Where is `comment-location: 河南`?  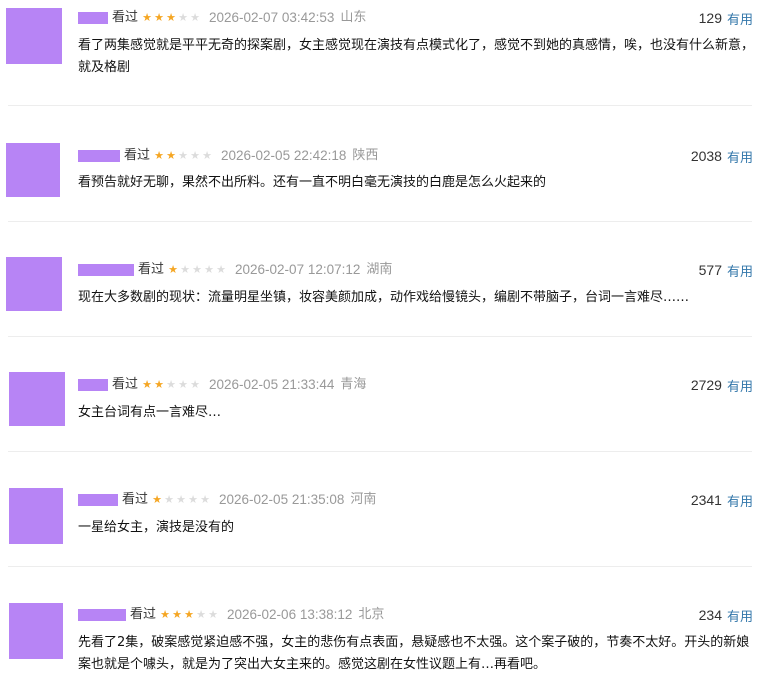
comment-location: 河南 is located at coordinates (363, 499).